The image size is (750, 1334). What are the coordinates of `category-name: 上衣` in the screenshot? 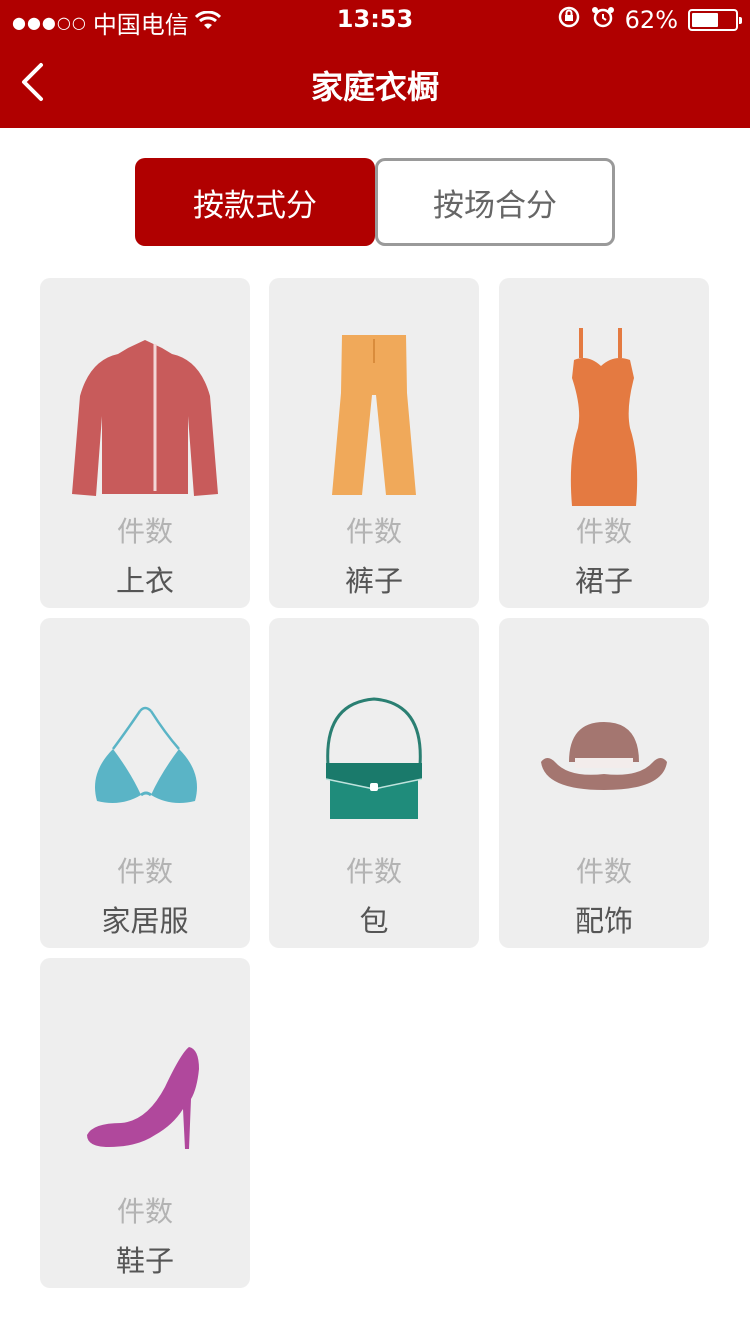 It's located at (144, 581).